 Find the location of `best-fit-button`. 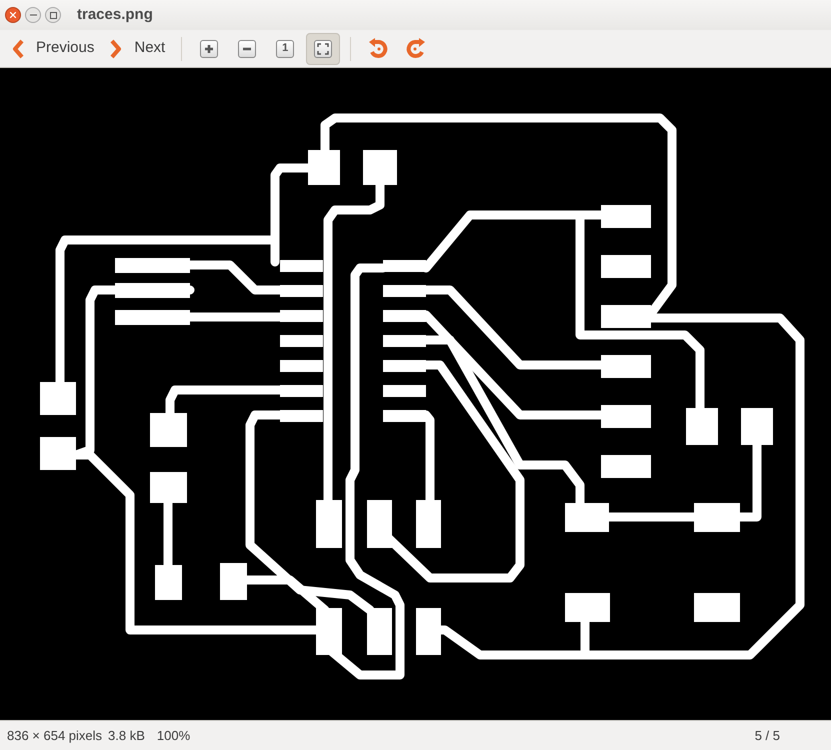

best-fit-button is located at coordinates (323, 48).